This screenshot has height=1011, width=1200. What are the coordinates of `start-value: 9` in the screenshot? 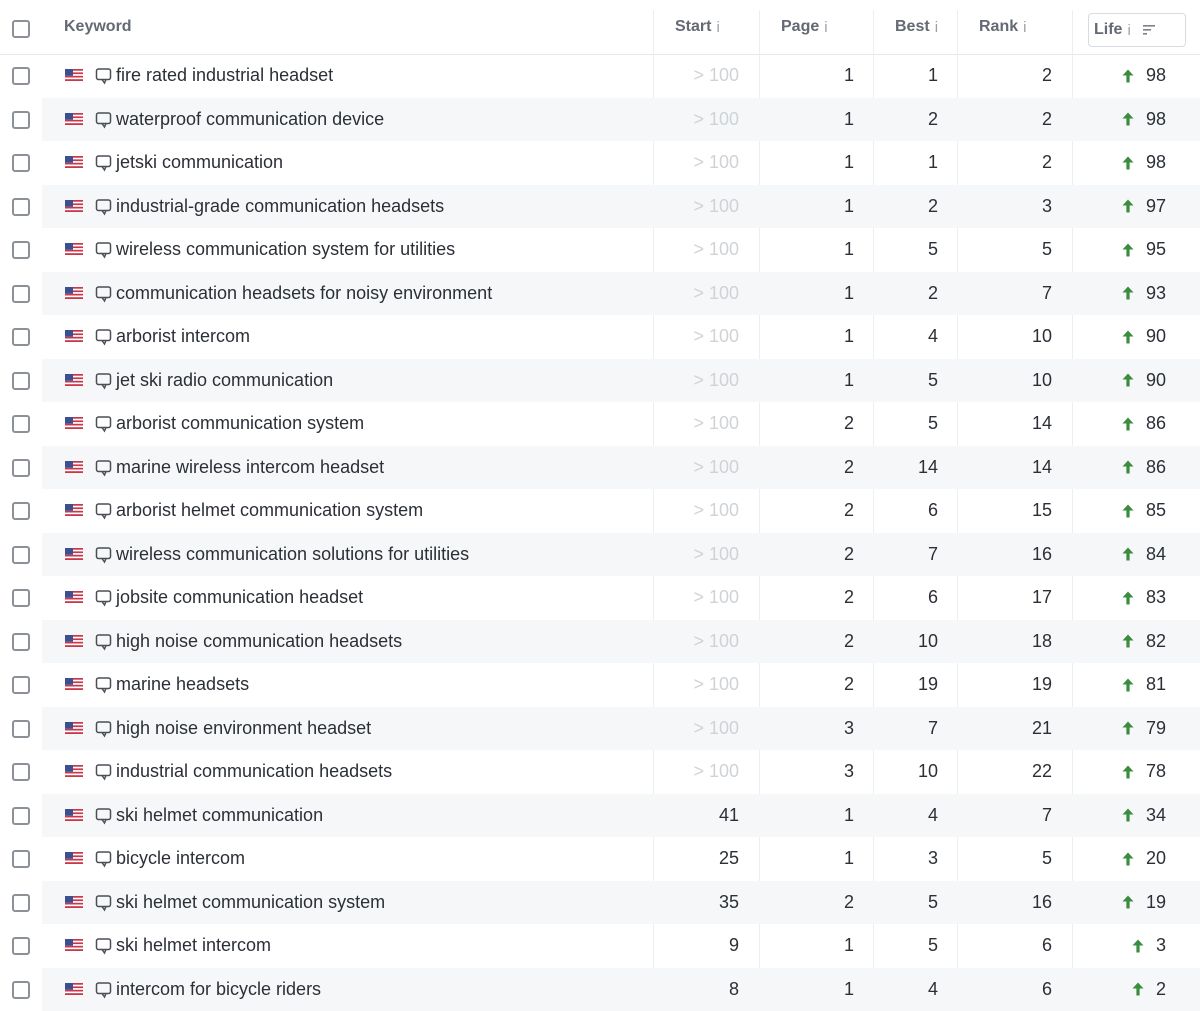 It's located at (697, 946).